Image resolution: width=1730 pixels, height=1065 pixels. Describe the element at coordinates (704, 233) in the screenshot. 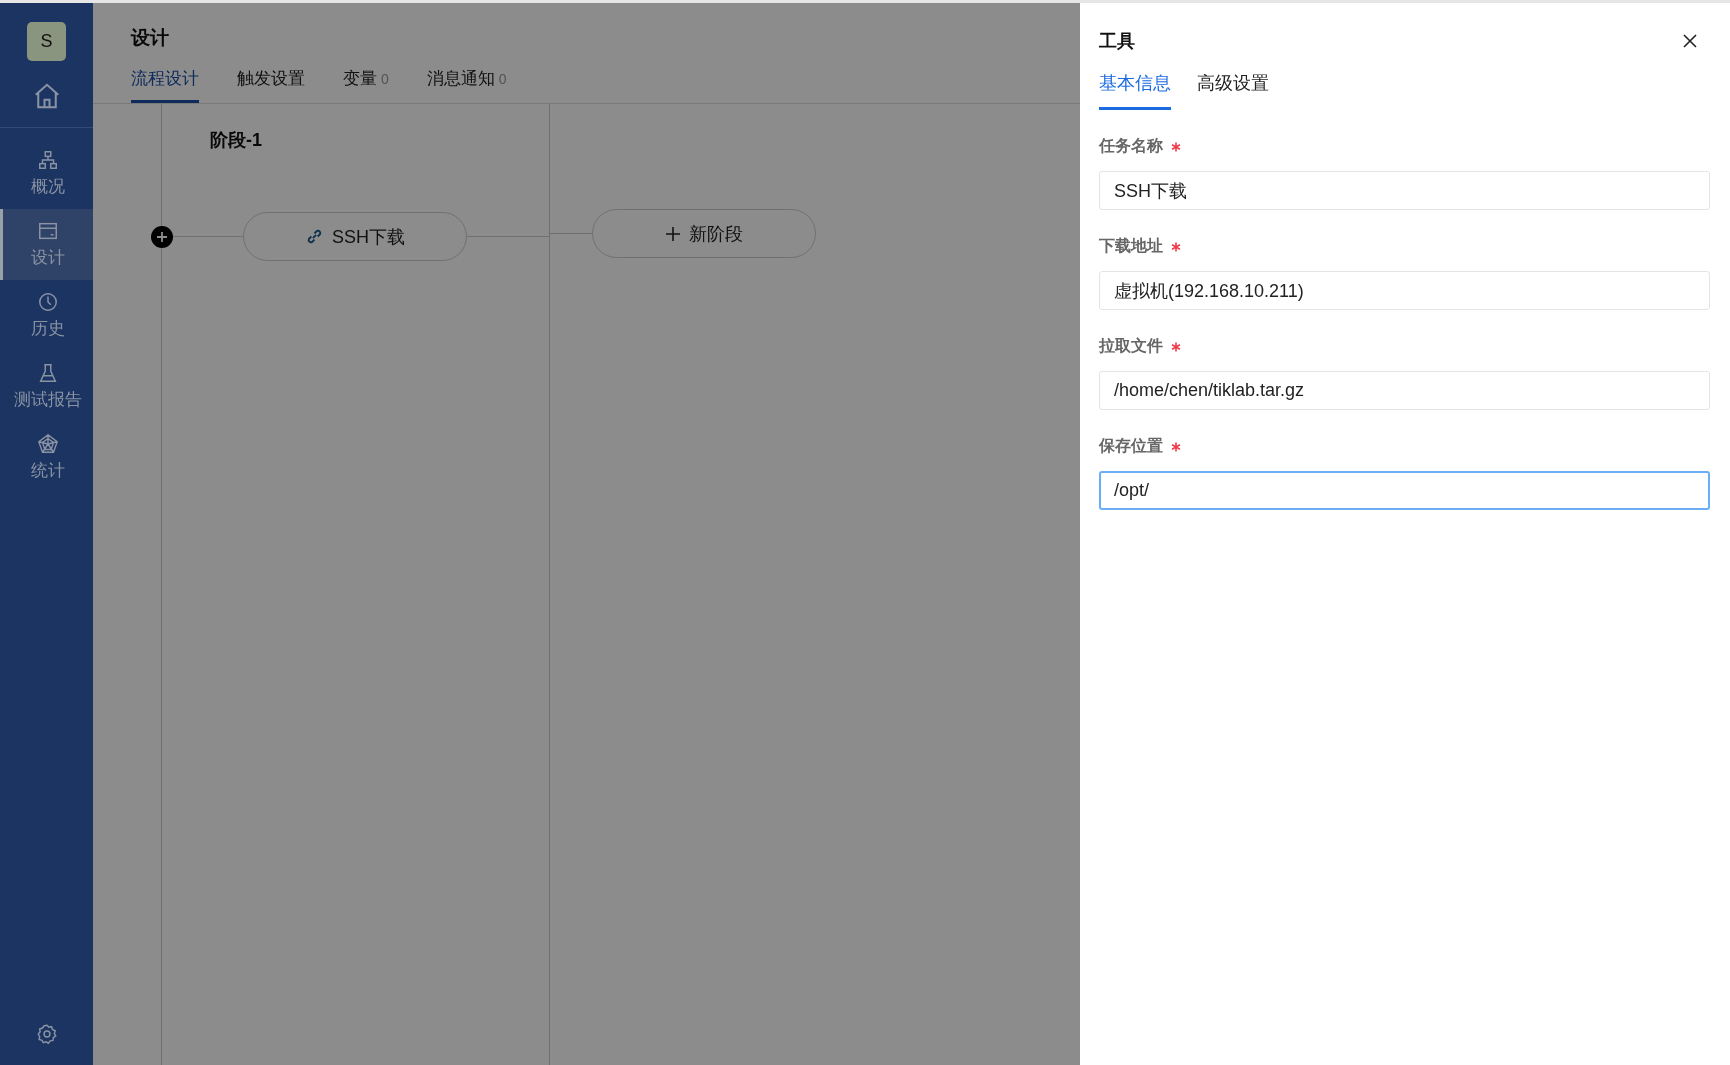

I see `add-stage-button: 新阶段` at that location.